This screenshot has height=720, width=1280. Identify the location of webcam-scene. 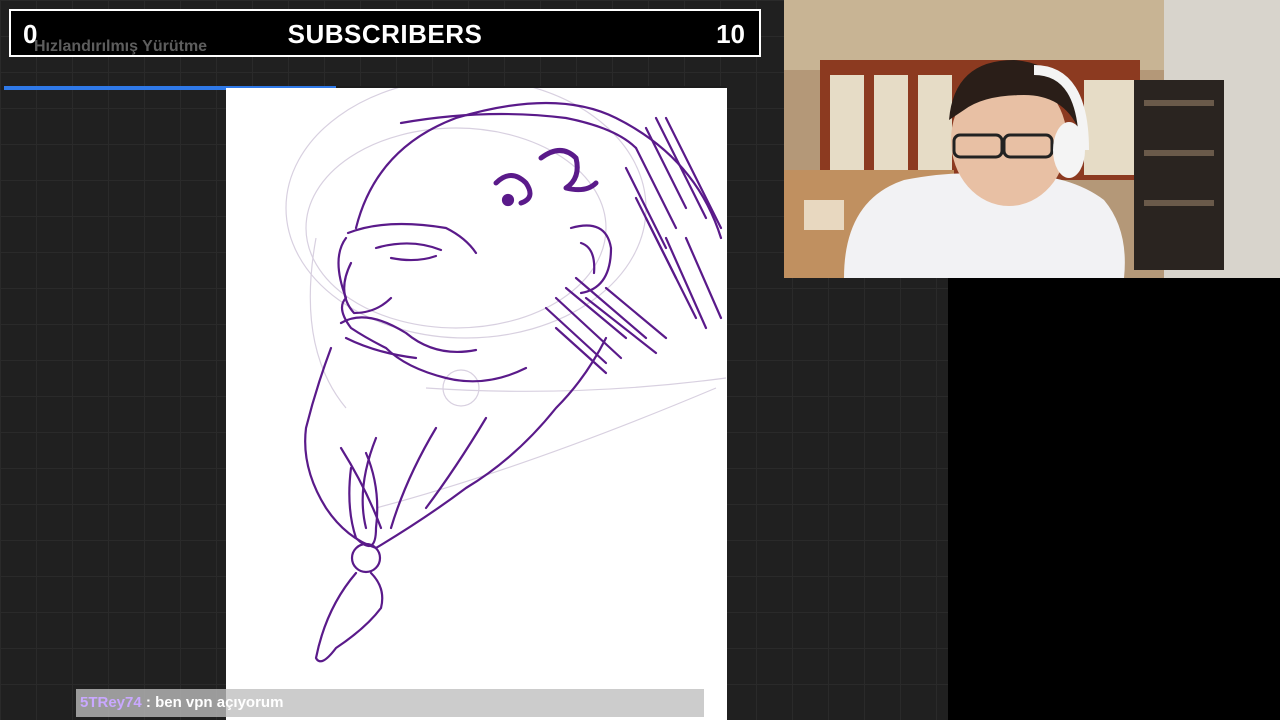
(1032, 139).